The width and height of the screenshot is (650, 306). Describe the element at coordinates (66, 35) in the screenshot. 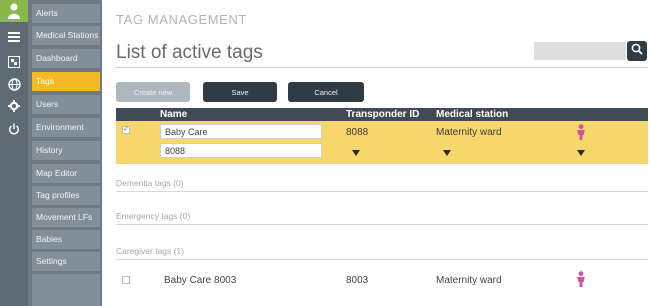

I see `nav-item-medical-stations: Medical Stations` at that location.